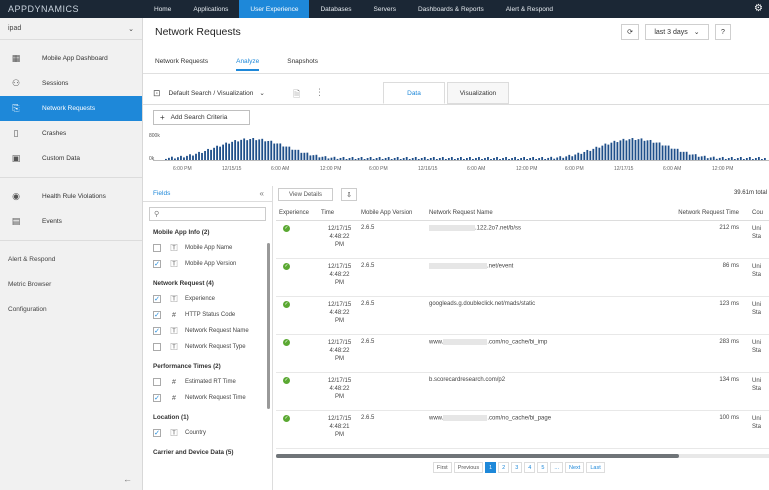 The height and width of the screenshot is (490, 769). I want to click on fields-scrollbar, so click(268, 326).